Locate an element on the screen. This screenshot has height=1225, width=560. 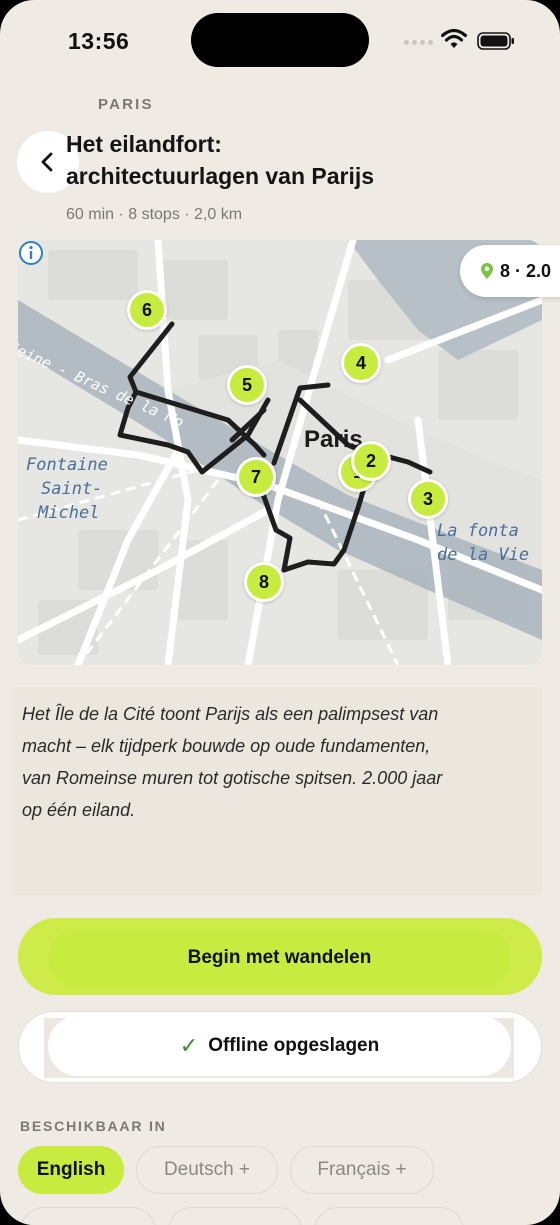
battery-icon is located at coordinates (495, 41).